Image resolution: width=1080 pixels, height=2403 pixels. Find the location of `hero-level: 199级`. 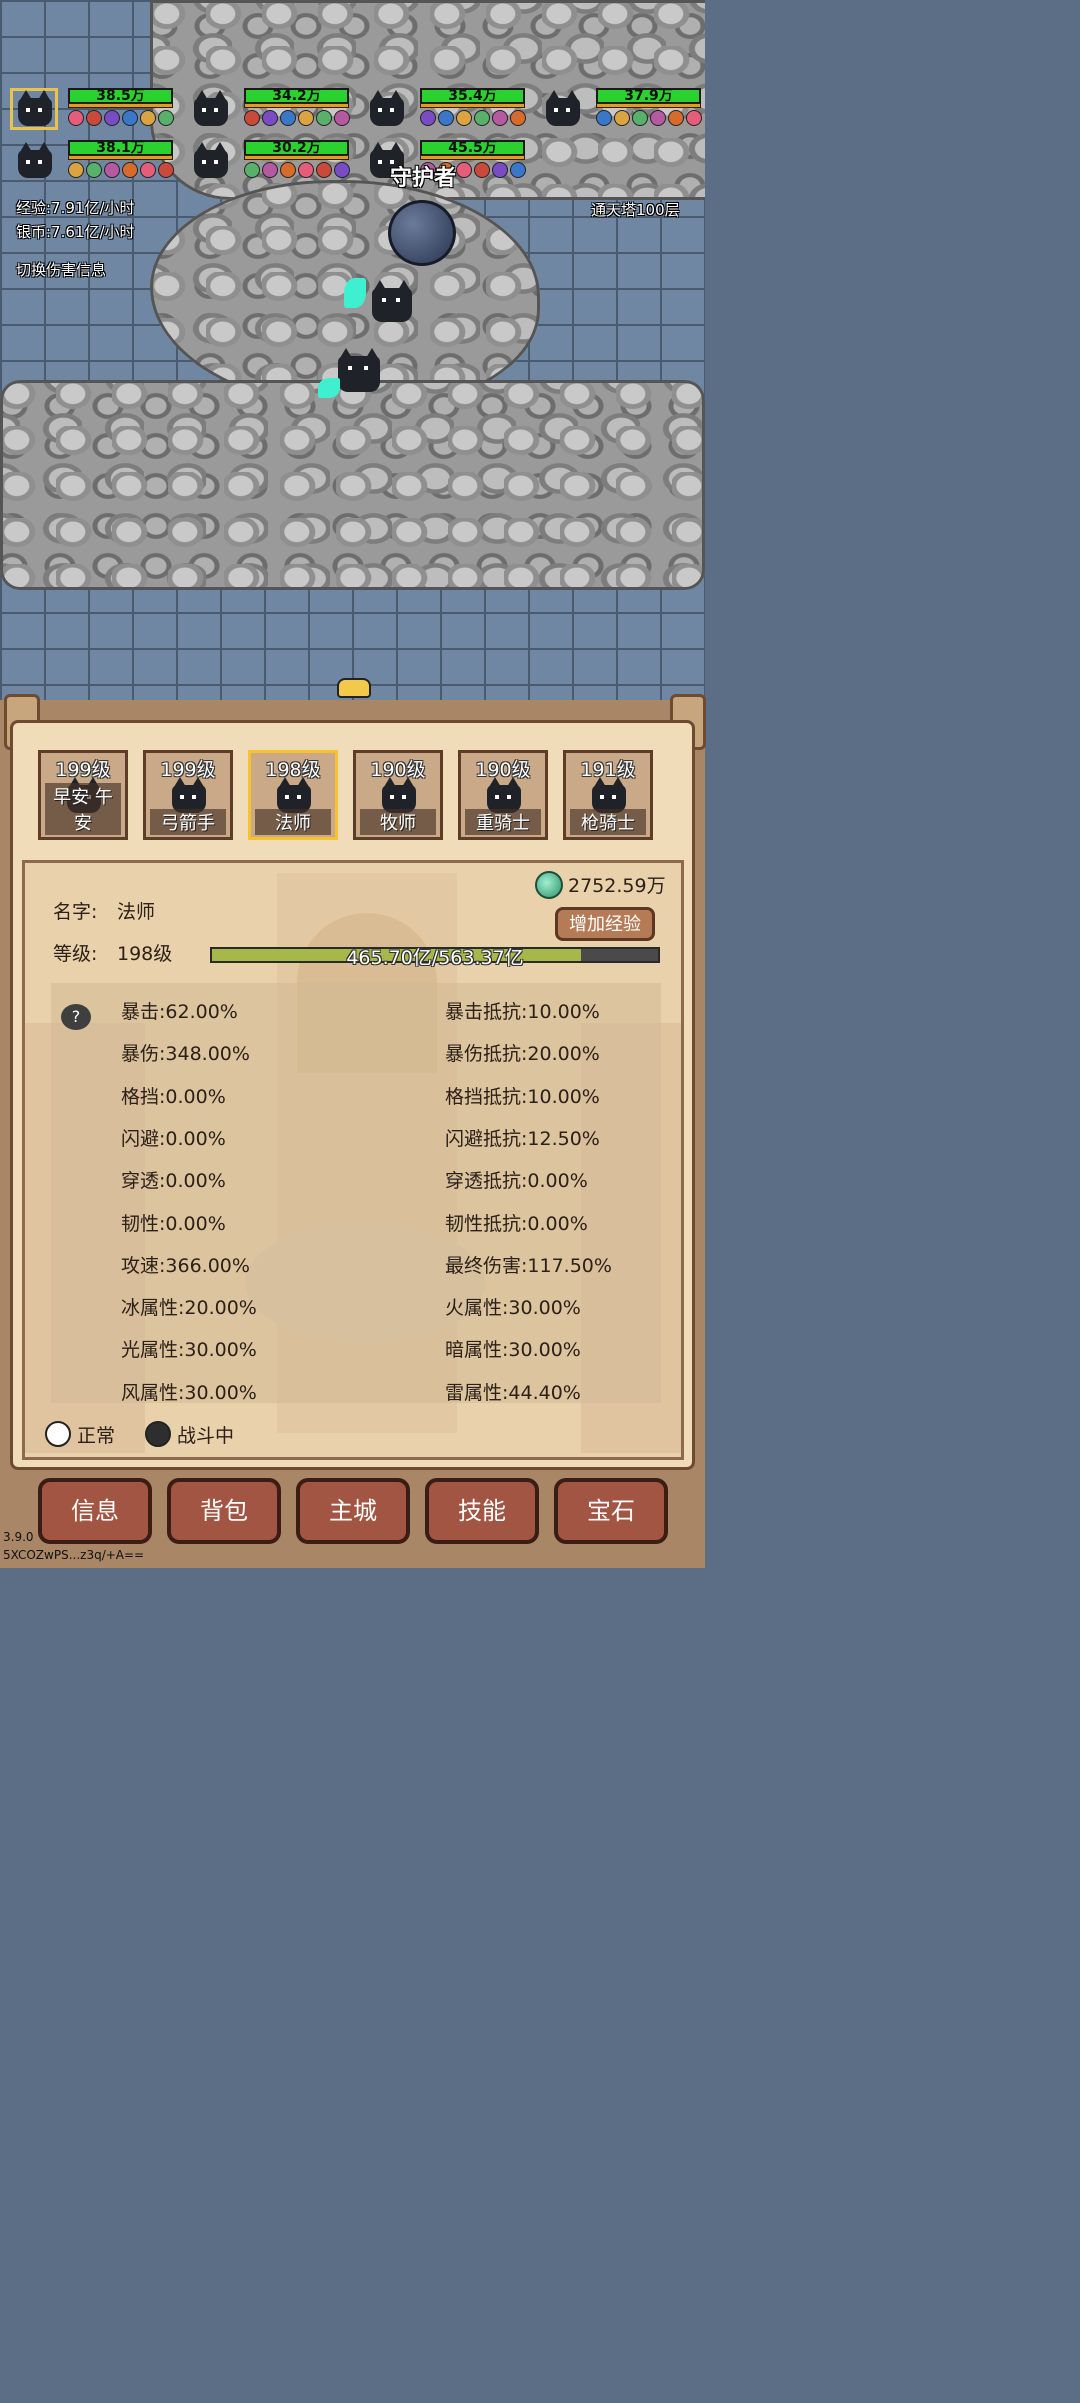

hero-level: 199级 is located at coordinates (83, 770).